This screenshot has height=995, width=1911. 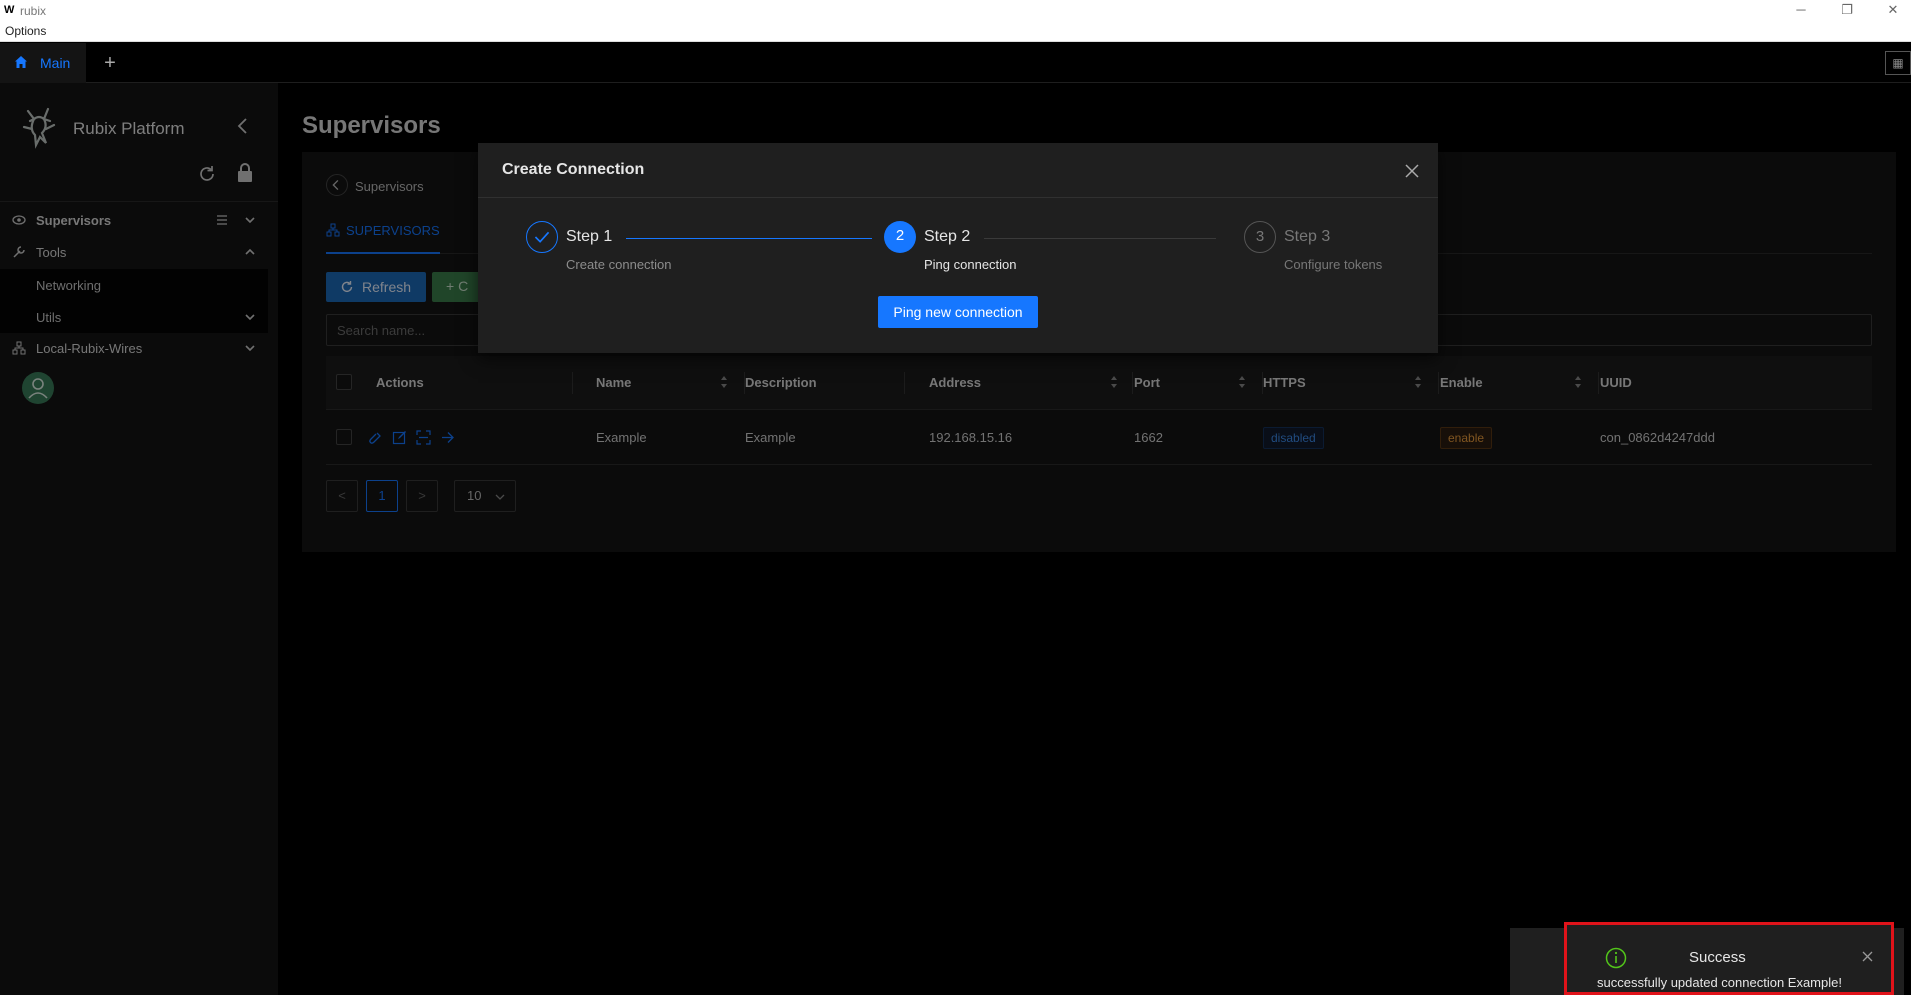 I want to click on window-titlebar: W rubix ─ ❐ ✕, so click(x=955, y=10).